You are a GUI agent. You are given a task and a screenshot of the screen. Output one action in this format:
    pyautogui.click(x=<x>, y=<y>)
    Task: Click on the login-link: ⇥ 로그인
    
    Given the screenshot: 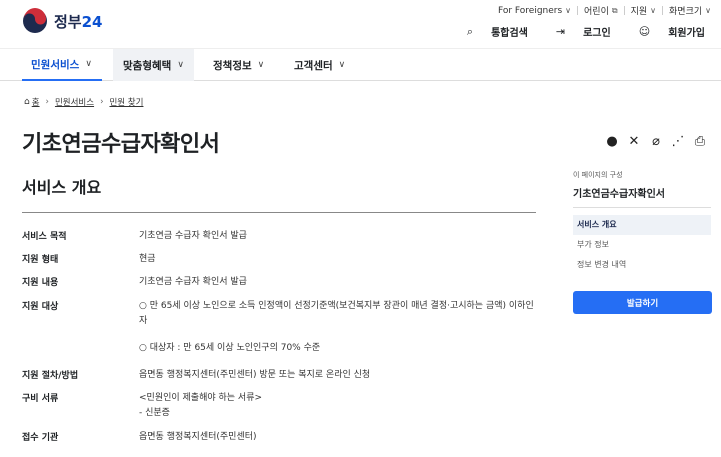 What is the action you would take?
    pyautogui.click(x=576, y=31)
    